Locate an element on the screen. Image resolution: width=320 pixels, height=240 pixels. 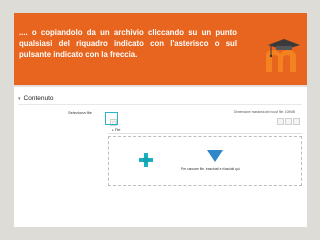
filepicker-toolbar: ▢ ▸File is located at coordinates (205, 124).